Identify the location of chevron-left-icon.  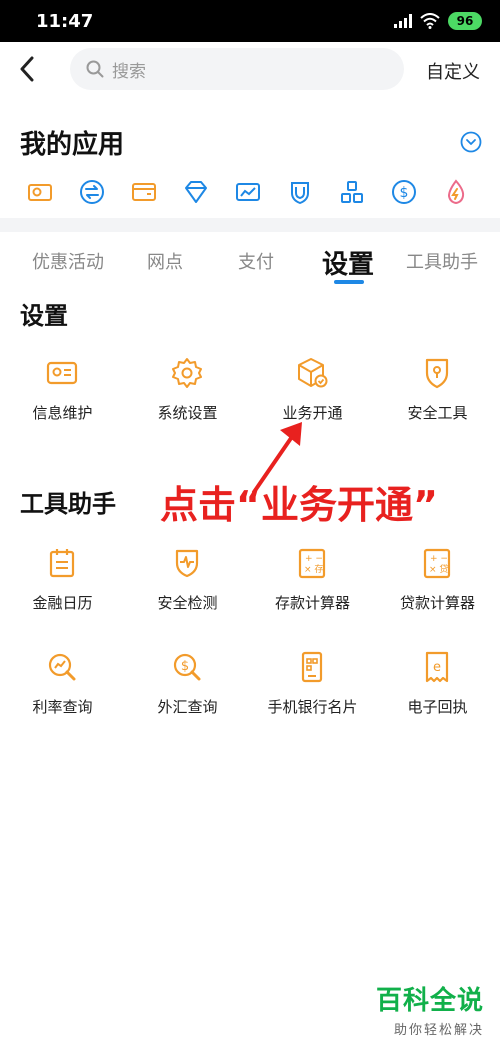
(27, 69).